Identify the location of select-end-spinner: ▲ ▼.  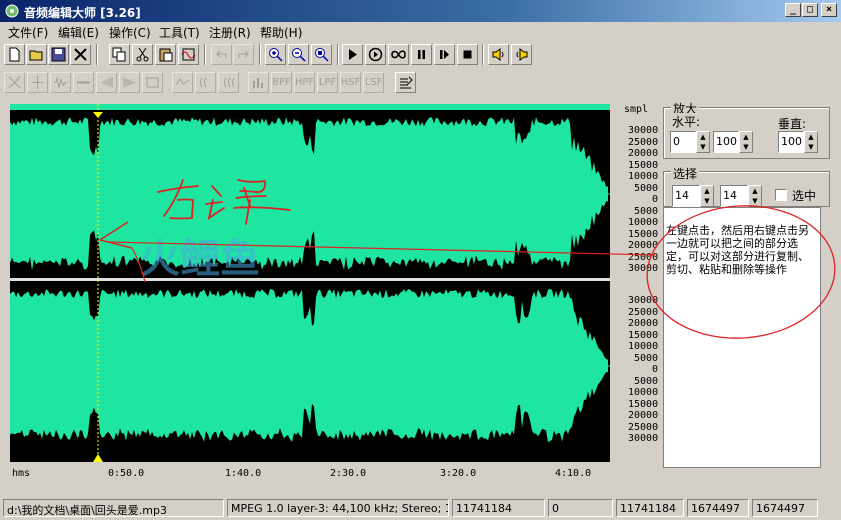
(755, 196).